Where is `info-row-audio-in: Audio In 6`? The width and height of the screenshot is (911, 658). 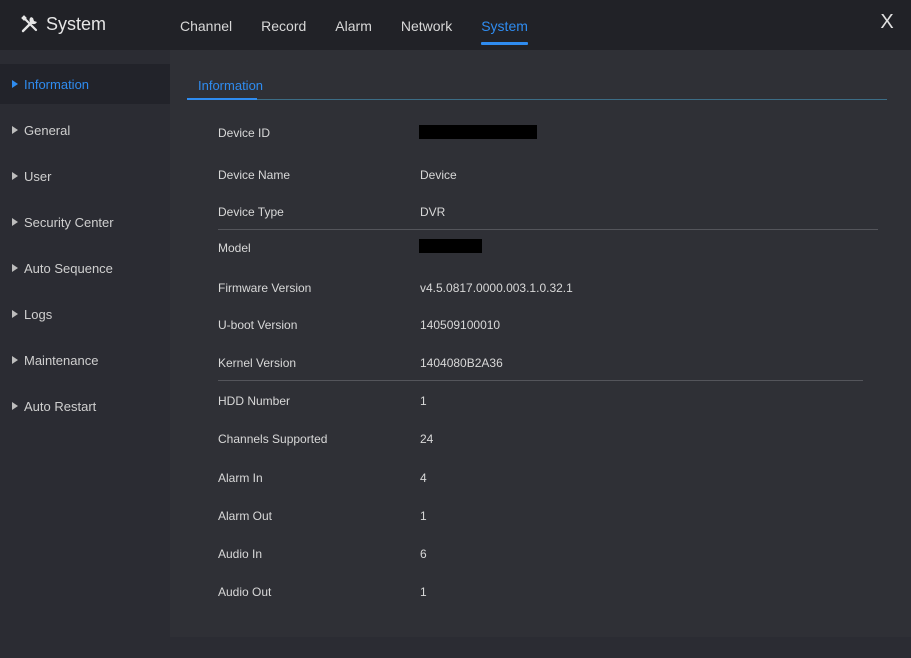
info-row-audio-in: Audio In 6 is located at coordinates (548, 554).